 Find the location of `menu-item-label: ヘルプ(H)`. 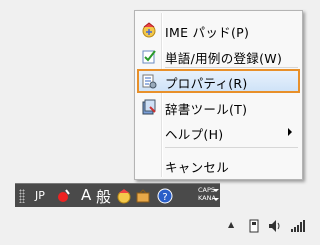

menu-item-label: ヘルプ(H) is located at coordinates (194, 134).